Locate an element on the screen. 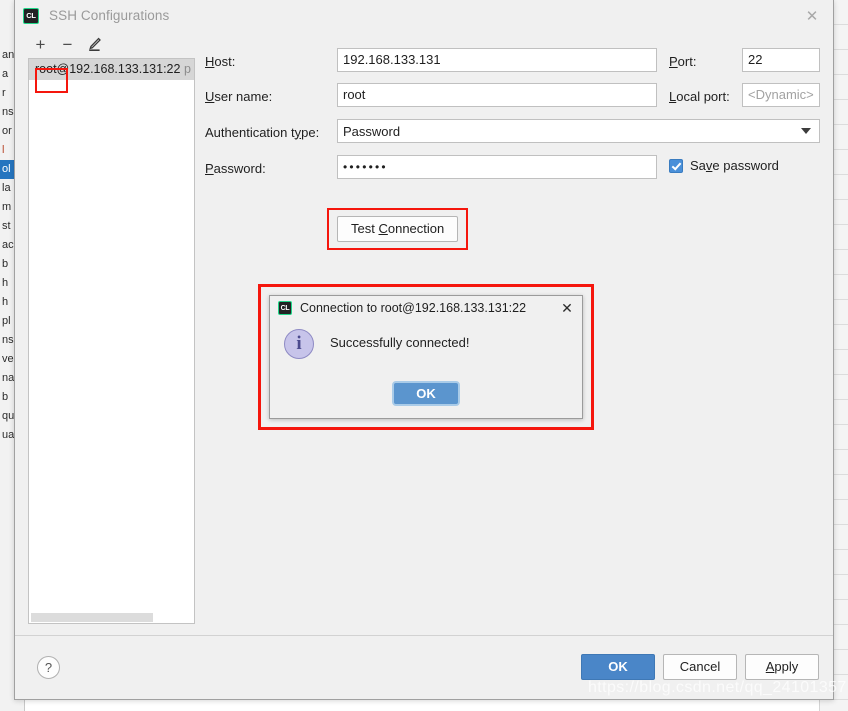 The width and height of the screenshot is (848, 711). list-item: root@192.168.133.131:22 p is located at coordinates (111, 69).